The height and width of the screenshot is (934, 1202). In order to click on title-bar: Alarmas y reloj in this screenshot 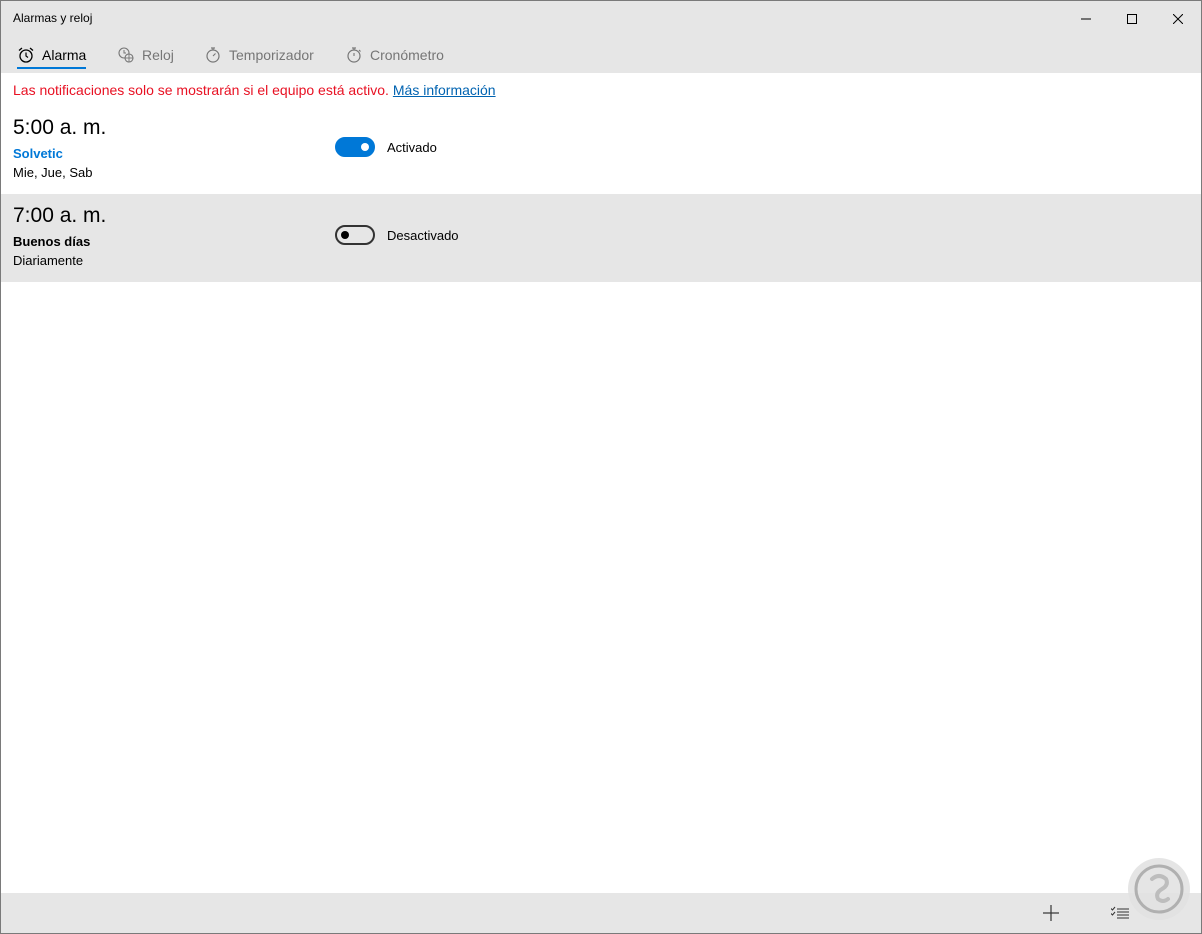, I will do `click(601, 18)`.